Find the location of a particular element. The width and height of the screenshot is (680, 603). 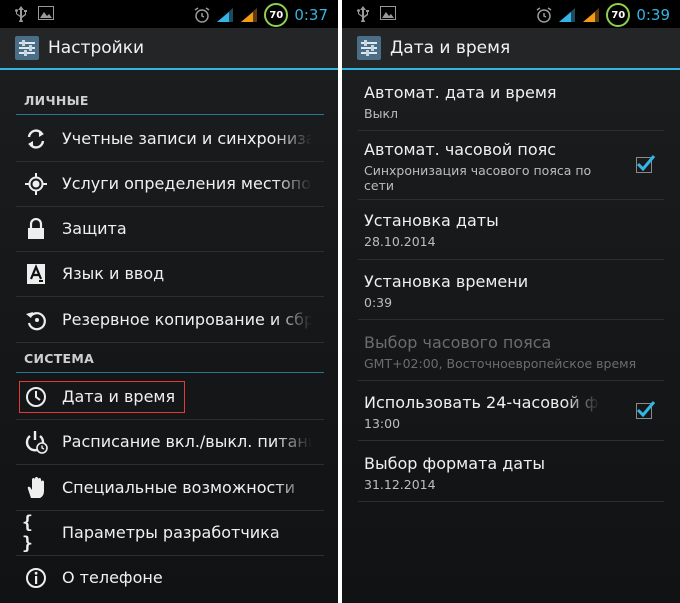

pref-summary: 0:39 is located at coordinates (378, 302).